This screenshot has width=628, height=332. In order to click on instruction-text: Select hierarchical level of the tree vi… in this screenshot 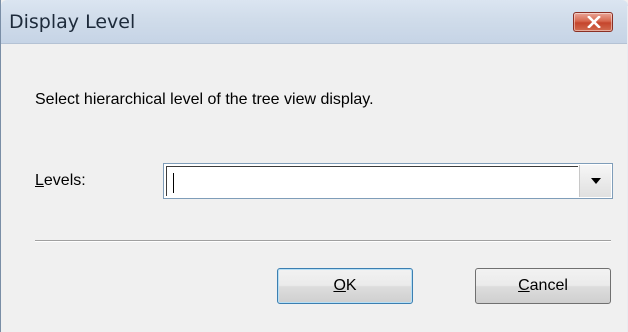, I will do `click(204, 99)`.